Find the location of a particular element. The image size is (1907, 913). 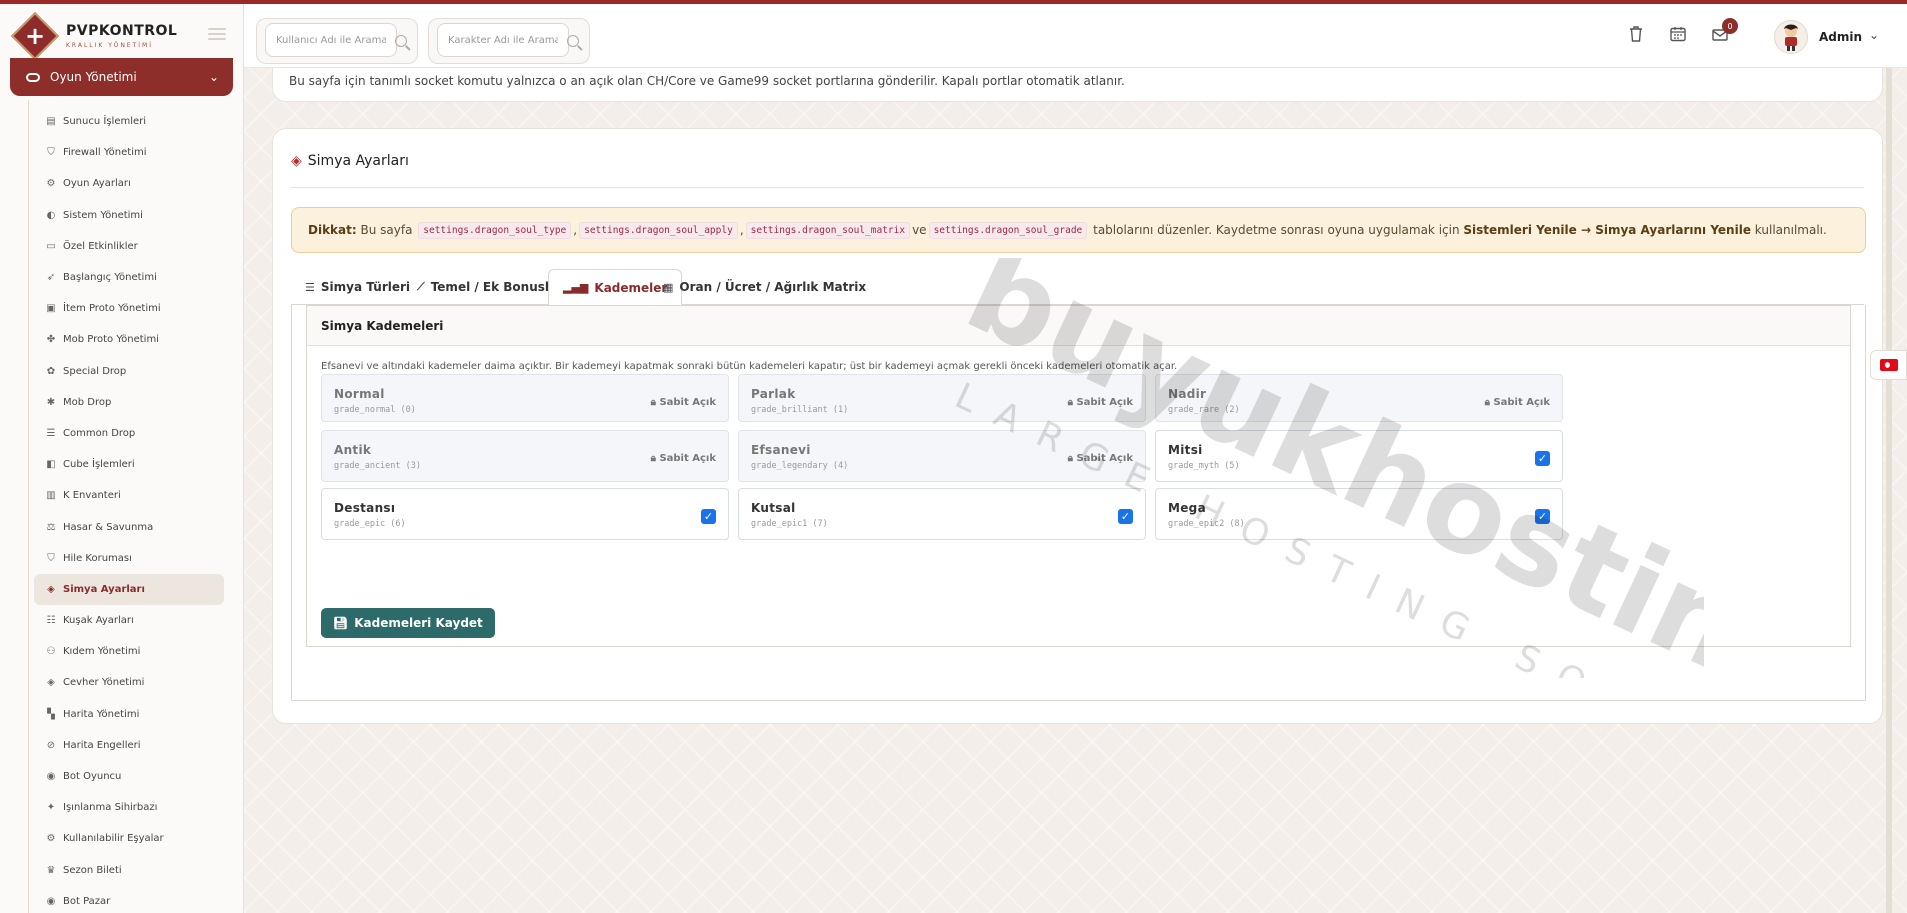

ban-icon: ⊘ is located at coordinates (51, 745).